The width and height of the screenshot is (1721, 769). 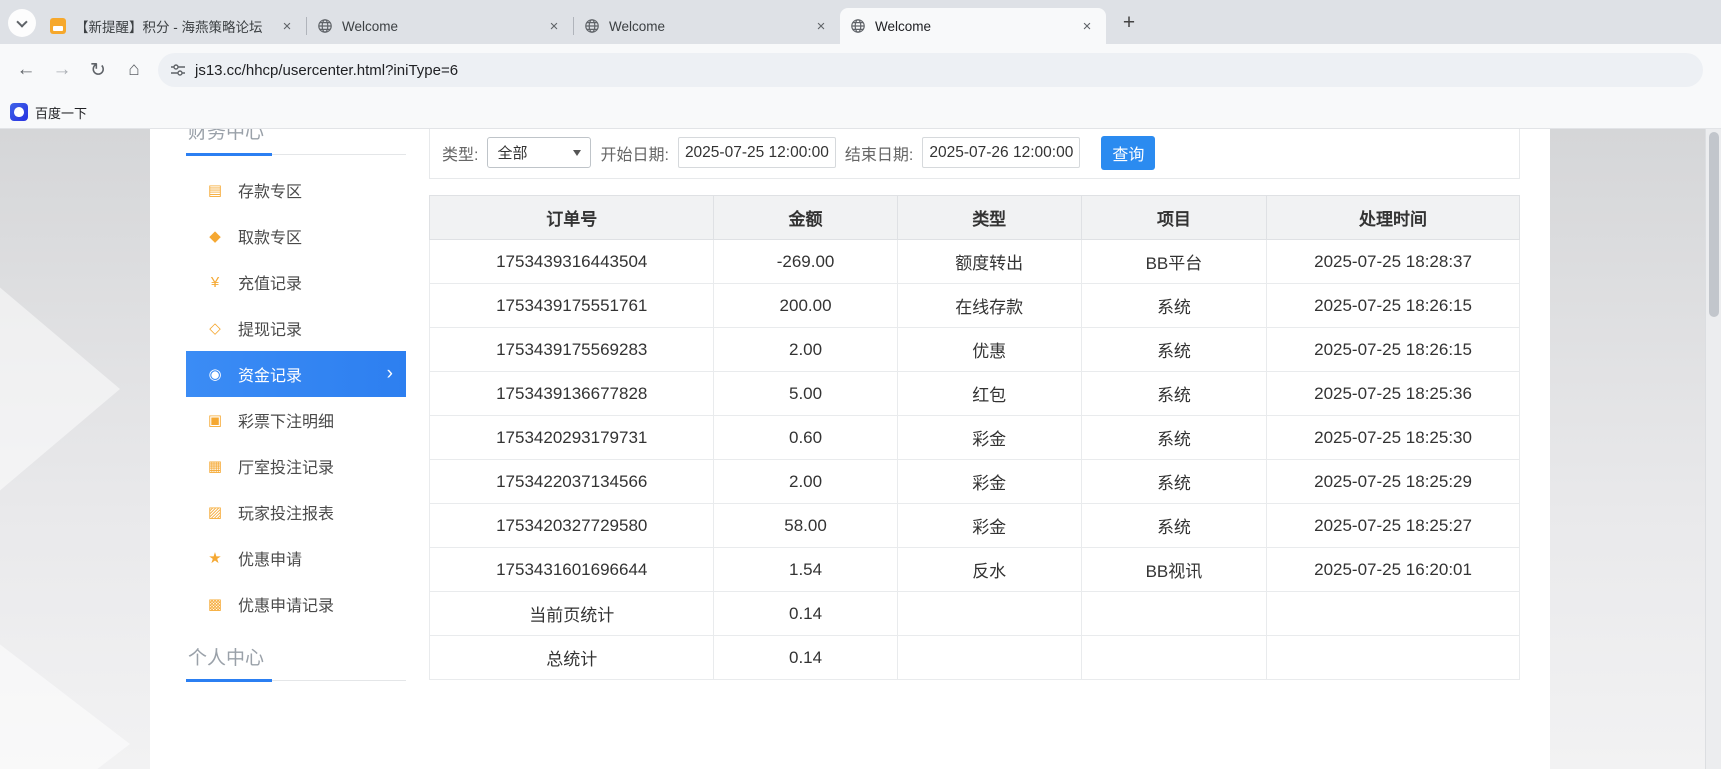 What do you see at coordinates (178, 70) in the screenshot?
I see `site-info-icon` at bounding box center [178, 70].